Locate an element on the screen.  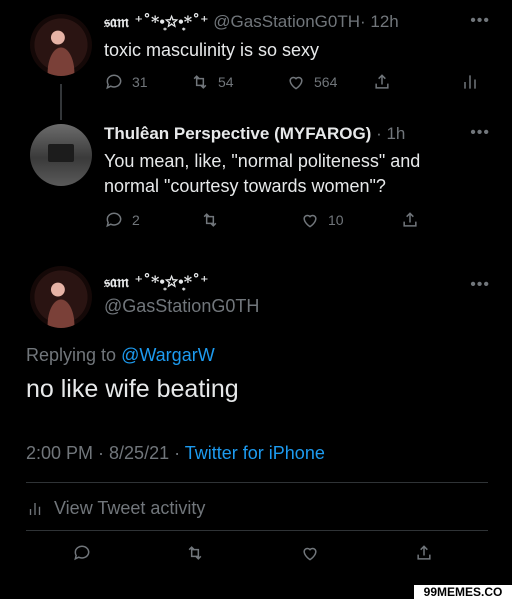
like-button: 564 is located at coordinates (311, 82).